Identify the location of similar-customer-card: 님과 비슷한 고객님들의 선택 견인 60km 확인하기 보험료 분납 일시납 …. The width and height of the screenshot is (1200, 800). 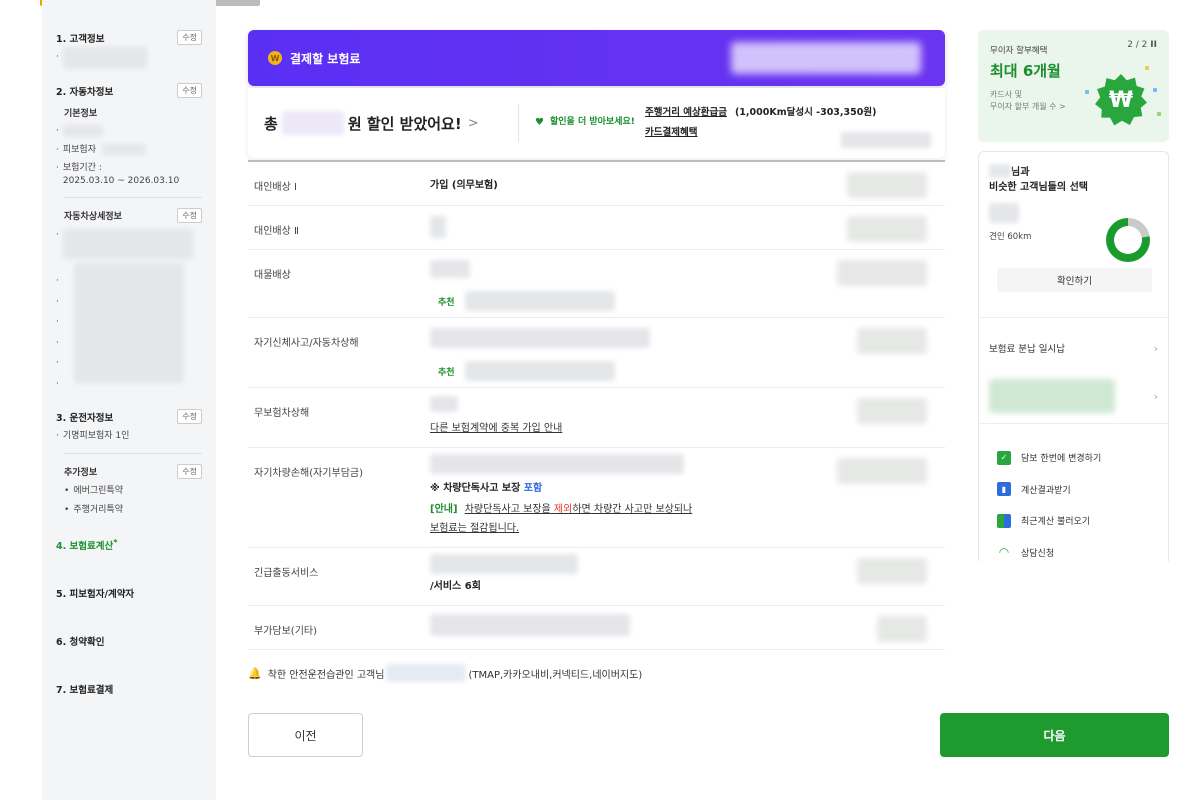
(1073, 359).